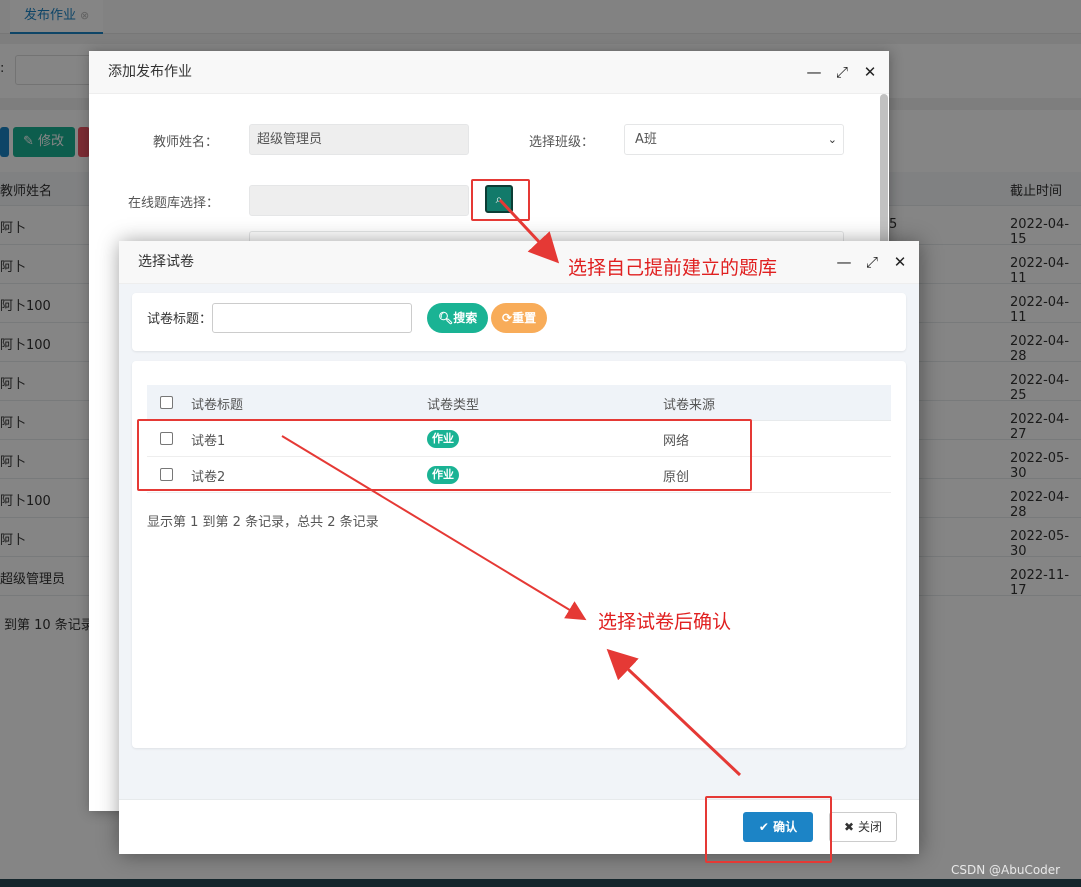 Image resolution: width=1081 pixels, height=887 pixels. What do you see at coordinates (166, 262) in the screenshot?
I see `dialog-title: 选择试卷` at bounding box center [166, 262].